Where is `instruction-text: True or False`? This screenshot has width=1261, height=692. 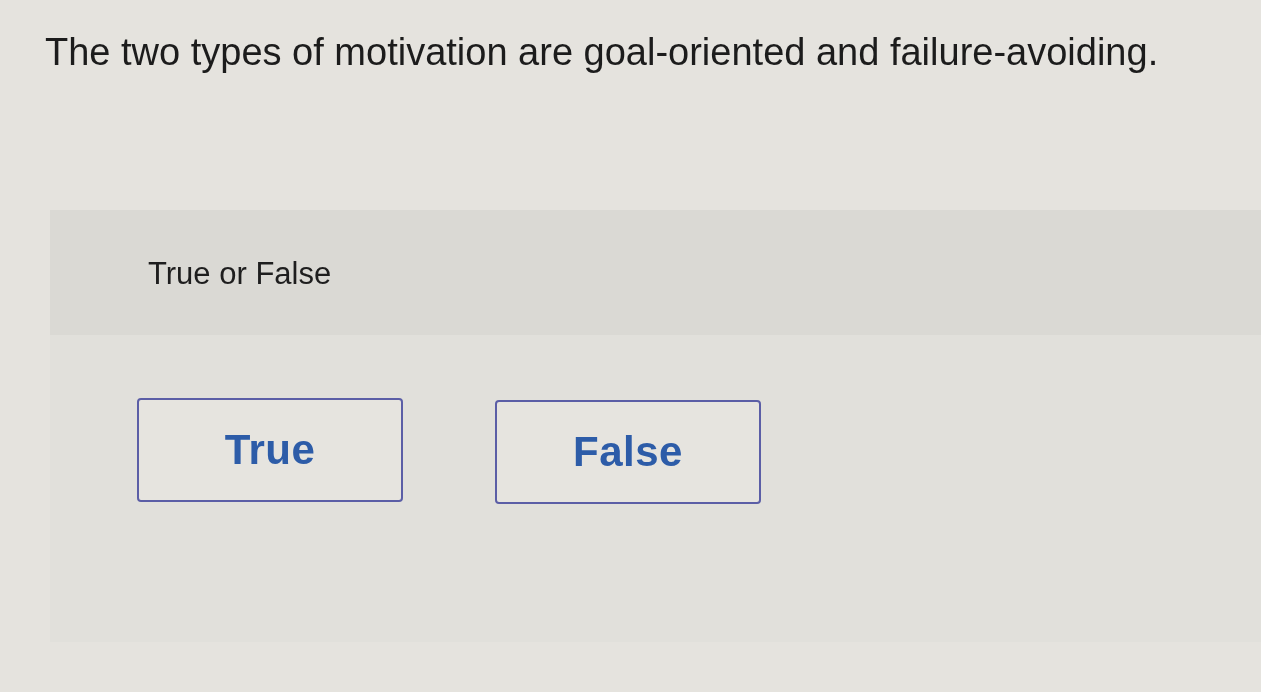 instruction-text: True or False is located at coordinates (240, 273).